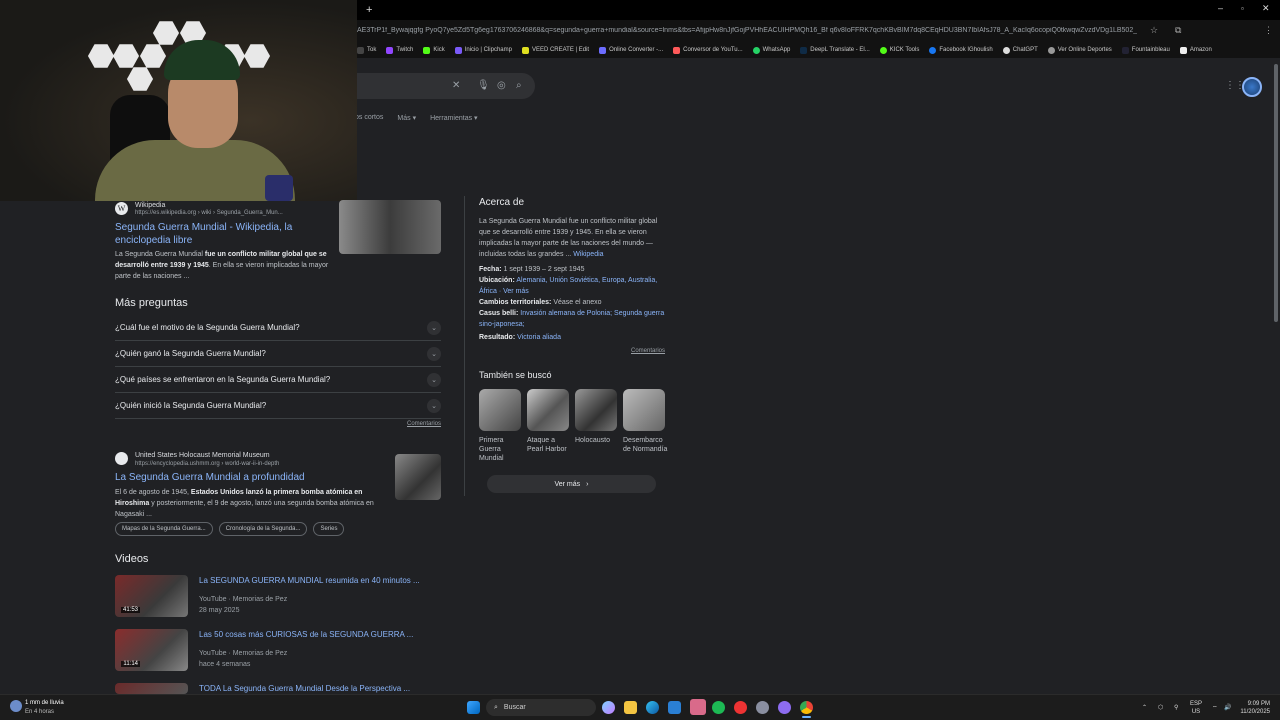  What do you see at coordinates (456, 85) in the screenshot?
I see `clear-search-icon: ✕` at bounding box center [456, 85].